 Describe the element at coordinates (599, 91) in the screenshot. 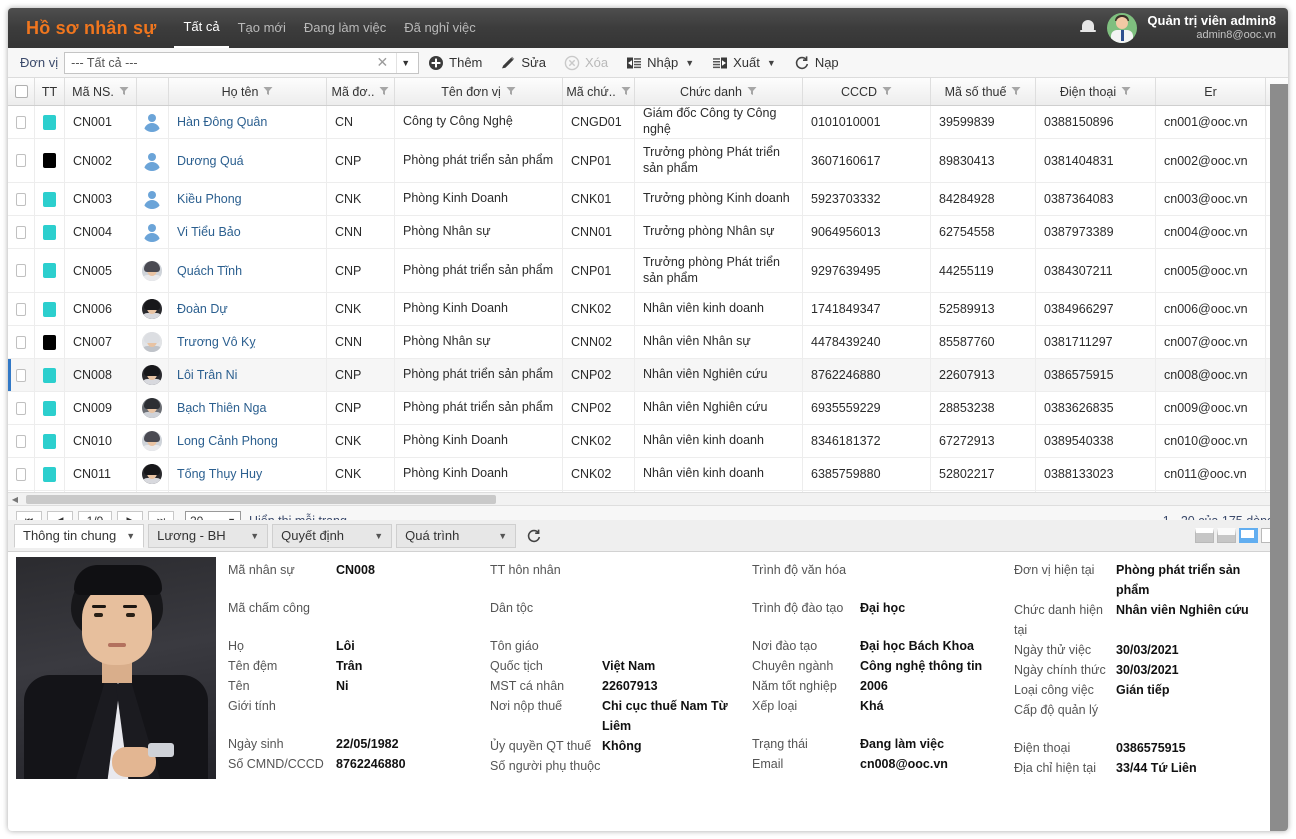

I see `column-header-ma_cd: Mã chứ..` at that location.